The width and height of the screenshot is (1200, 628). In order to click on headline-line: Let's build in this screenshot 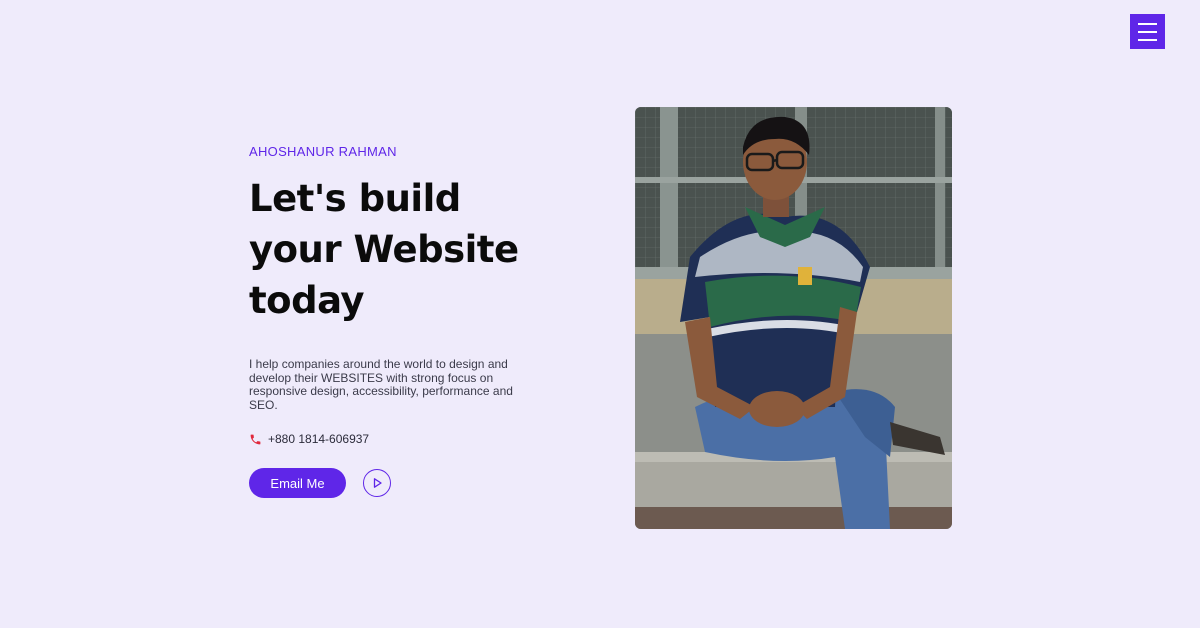, I will do `click(355, 198)`.